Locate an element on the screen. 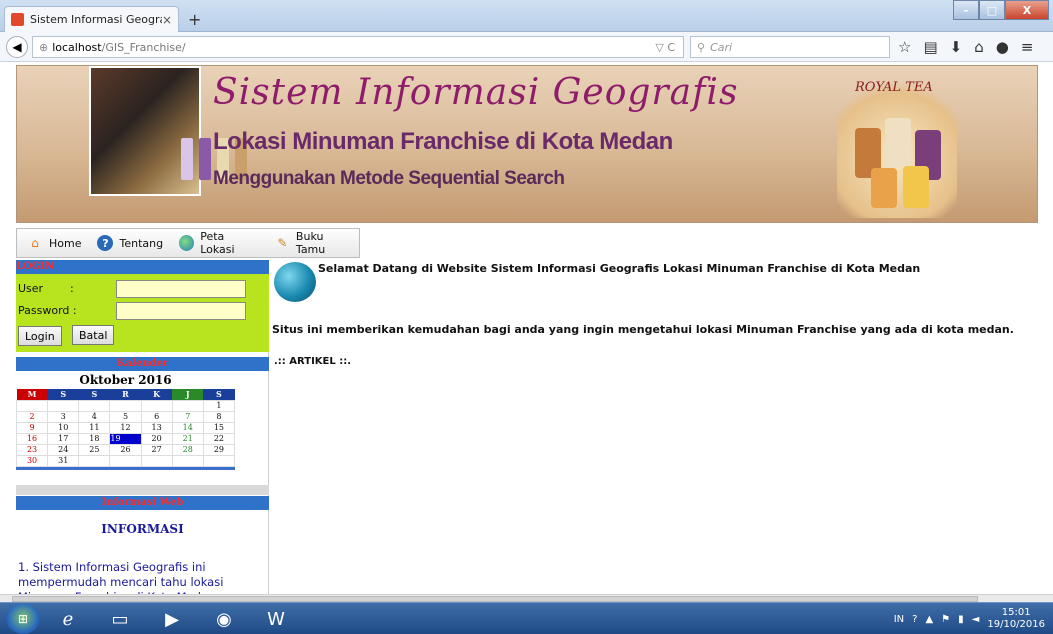 The width and height of the screenshot is (1053, 634). calendar-day: 20 is located at coordinates (156, 438).